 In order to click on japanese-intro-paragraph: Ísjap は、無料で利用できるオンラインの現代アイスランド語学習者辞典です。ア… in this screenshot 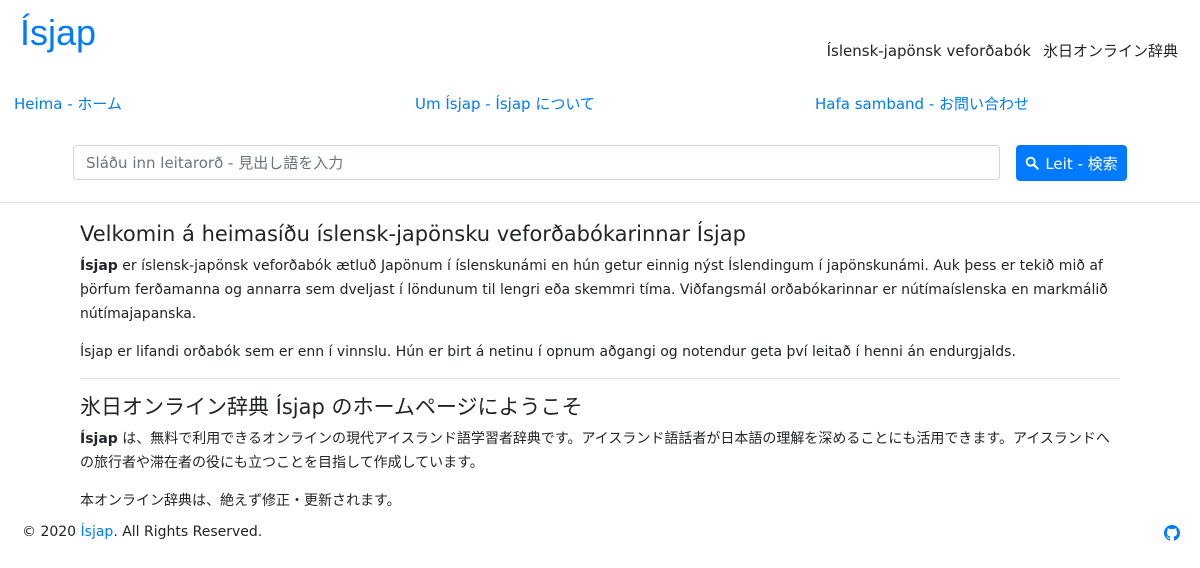, I will do `click(595, 451)`.